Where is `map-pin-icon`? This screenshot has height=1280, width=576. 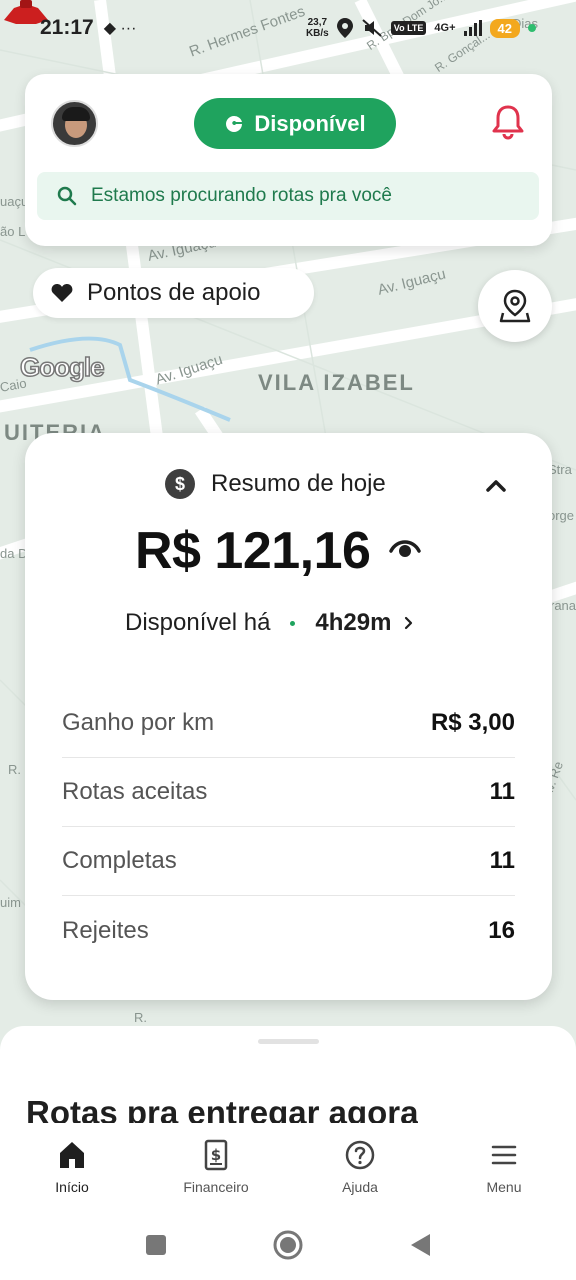 map-pin-icon is located at coordinates (515, 306).